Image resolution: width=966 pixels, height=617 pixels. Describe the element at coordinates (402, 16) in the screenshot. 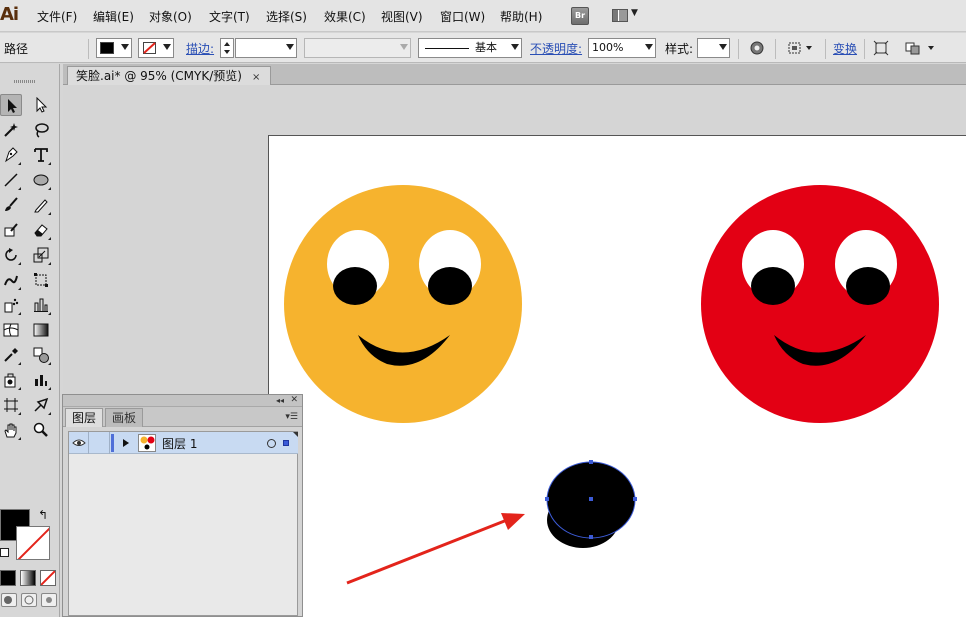

I see `menu-view: 视图(V)` at that location.